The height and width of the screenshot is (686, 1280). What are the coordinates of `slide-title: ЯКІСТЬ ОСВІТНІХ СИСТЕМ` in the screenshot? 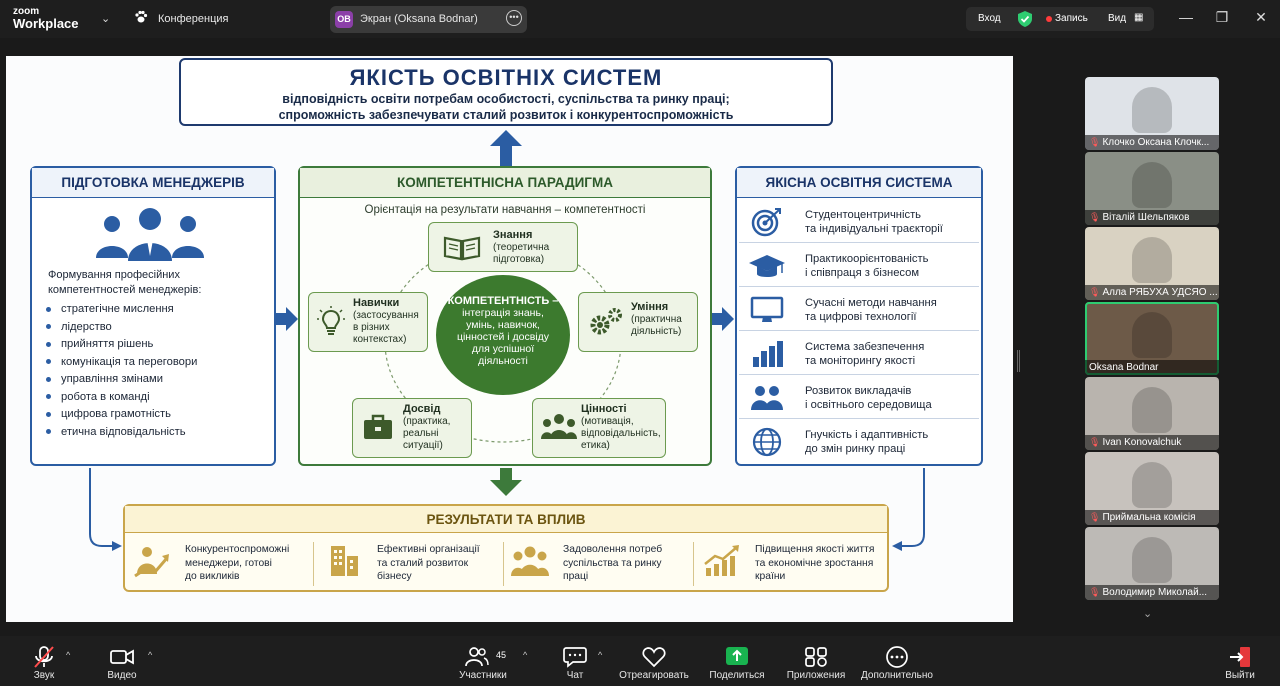 It's located at (506, 77).